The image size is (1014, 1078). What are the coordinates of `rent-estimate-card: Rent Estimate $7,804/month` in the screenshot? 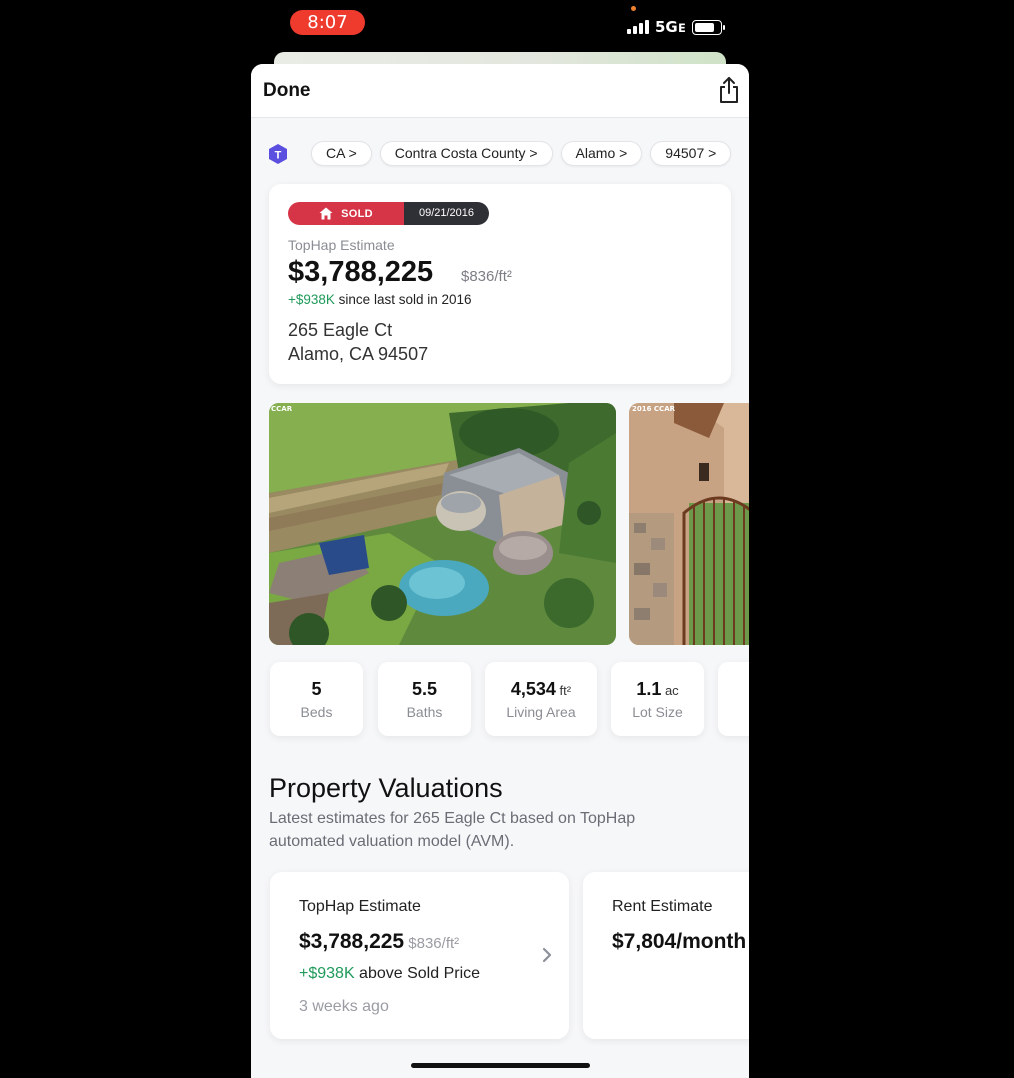 It's located at (666, 955).